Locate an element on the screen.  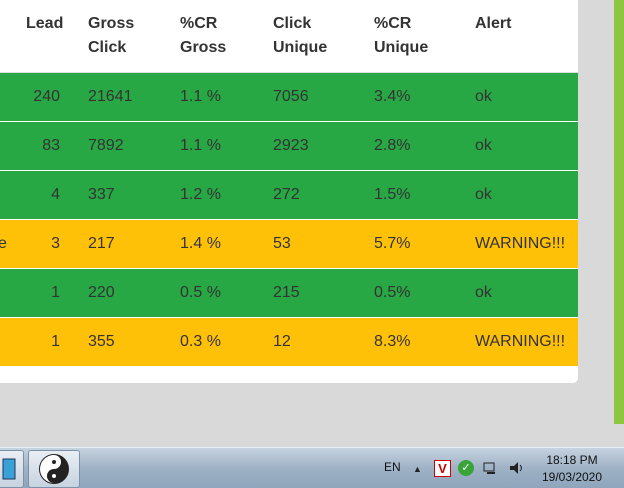
table-row: e 3 217 1.4 % 53 5.7% WARNING!!! is located at coordinates (289, 244).